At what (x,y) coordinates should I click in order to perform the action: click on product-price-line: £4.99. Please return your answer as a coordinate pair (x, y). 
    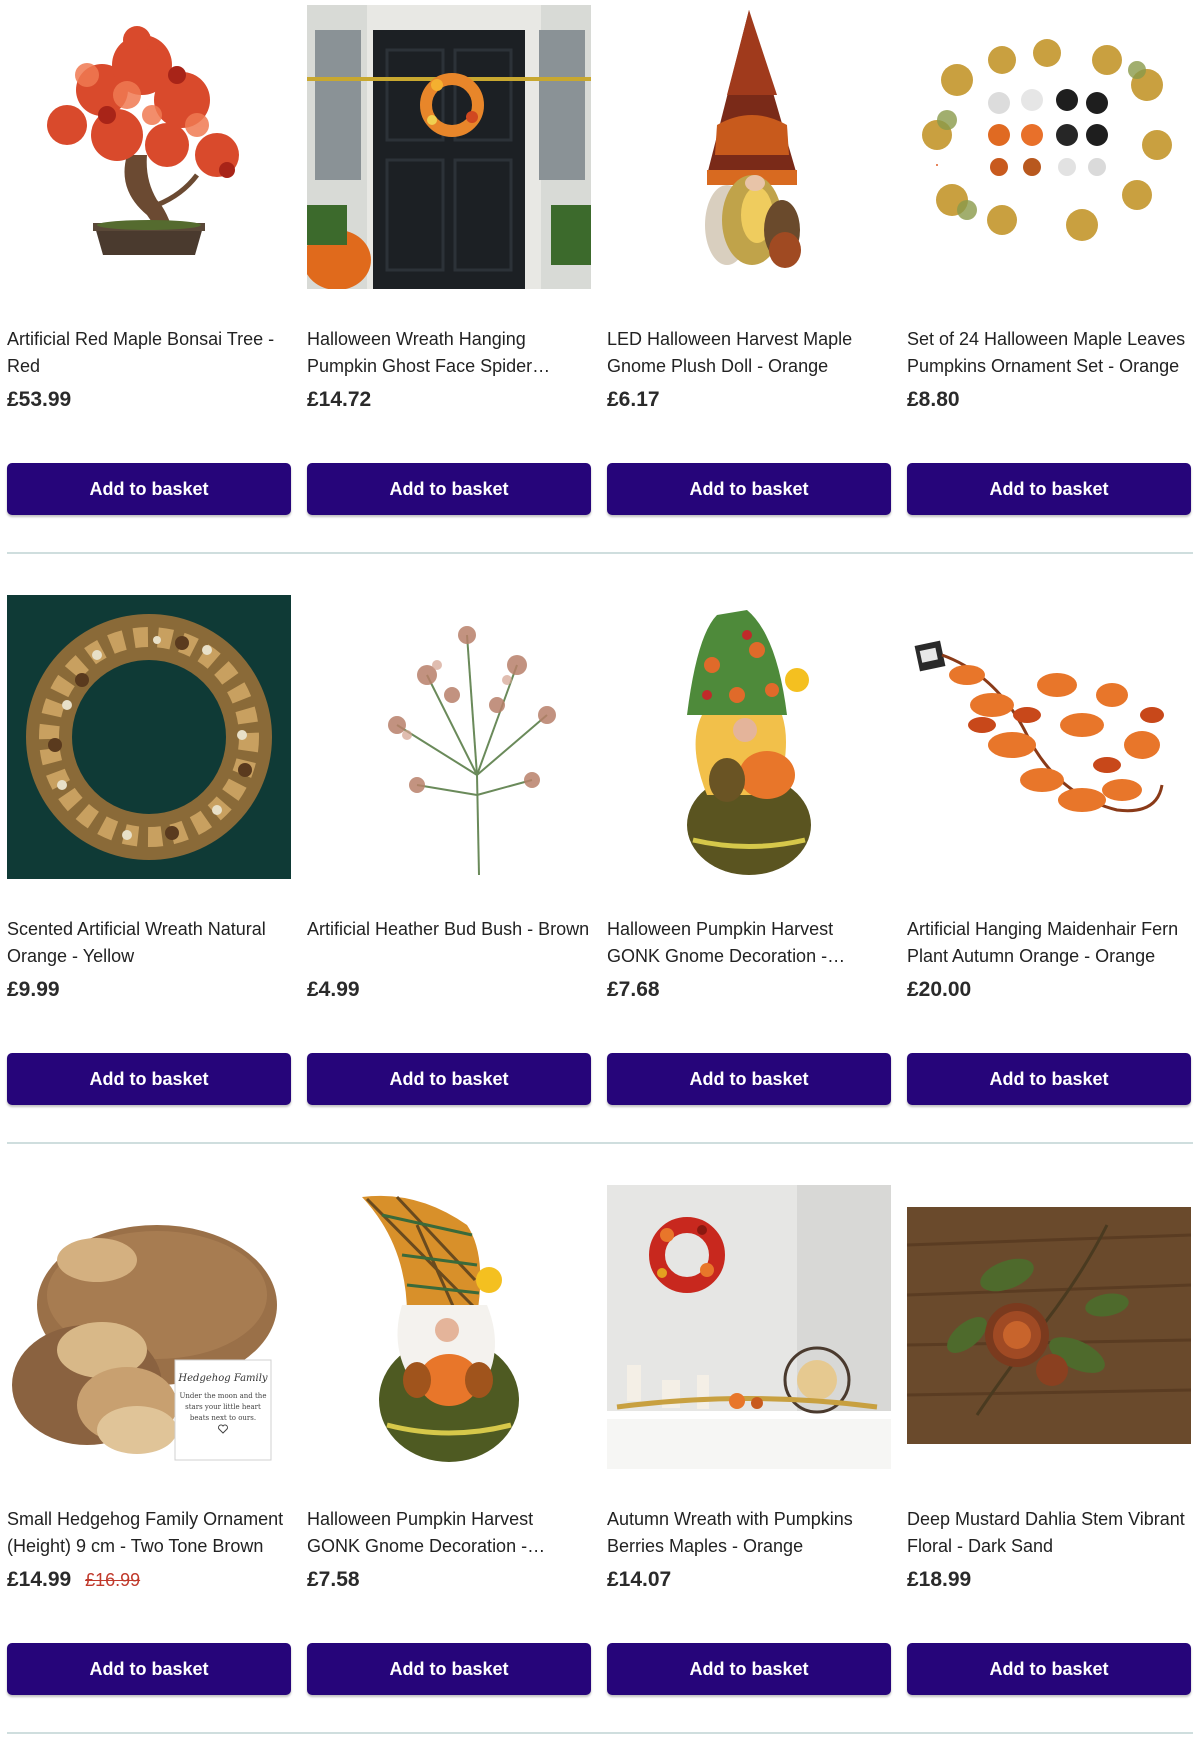
    Looking at the image, I should click on (333, 990).